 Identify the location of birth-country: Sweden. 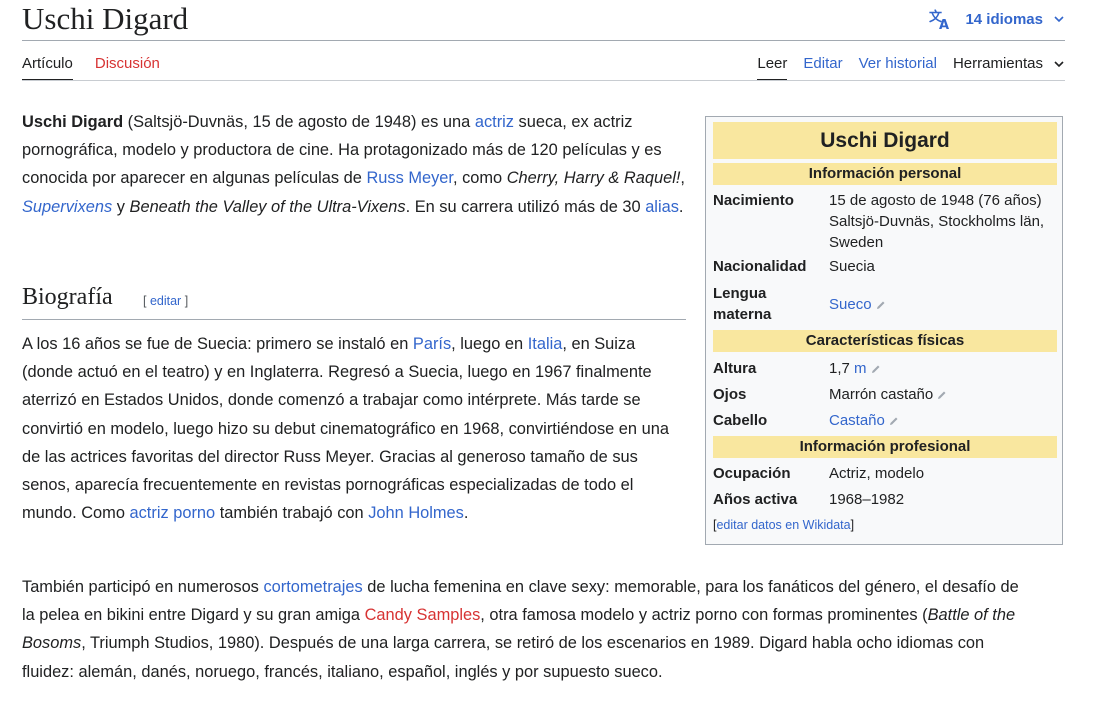
(856, 242).